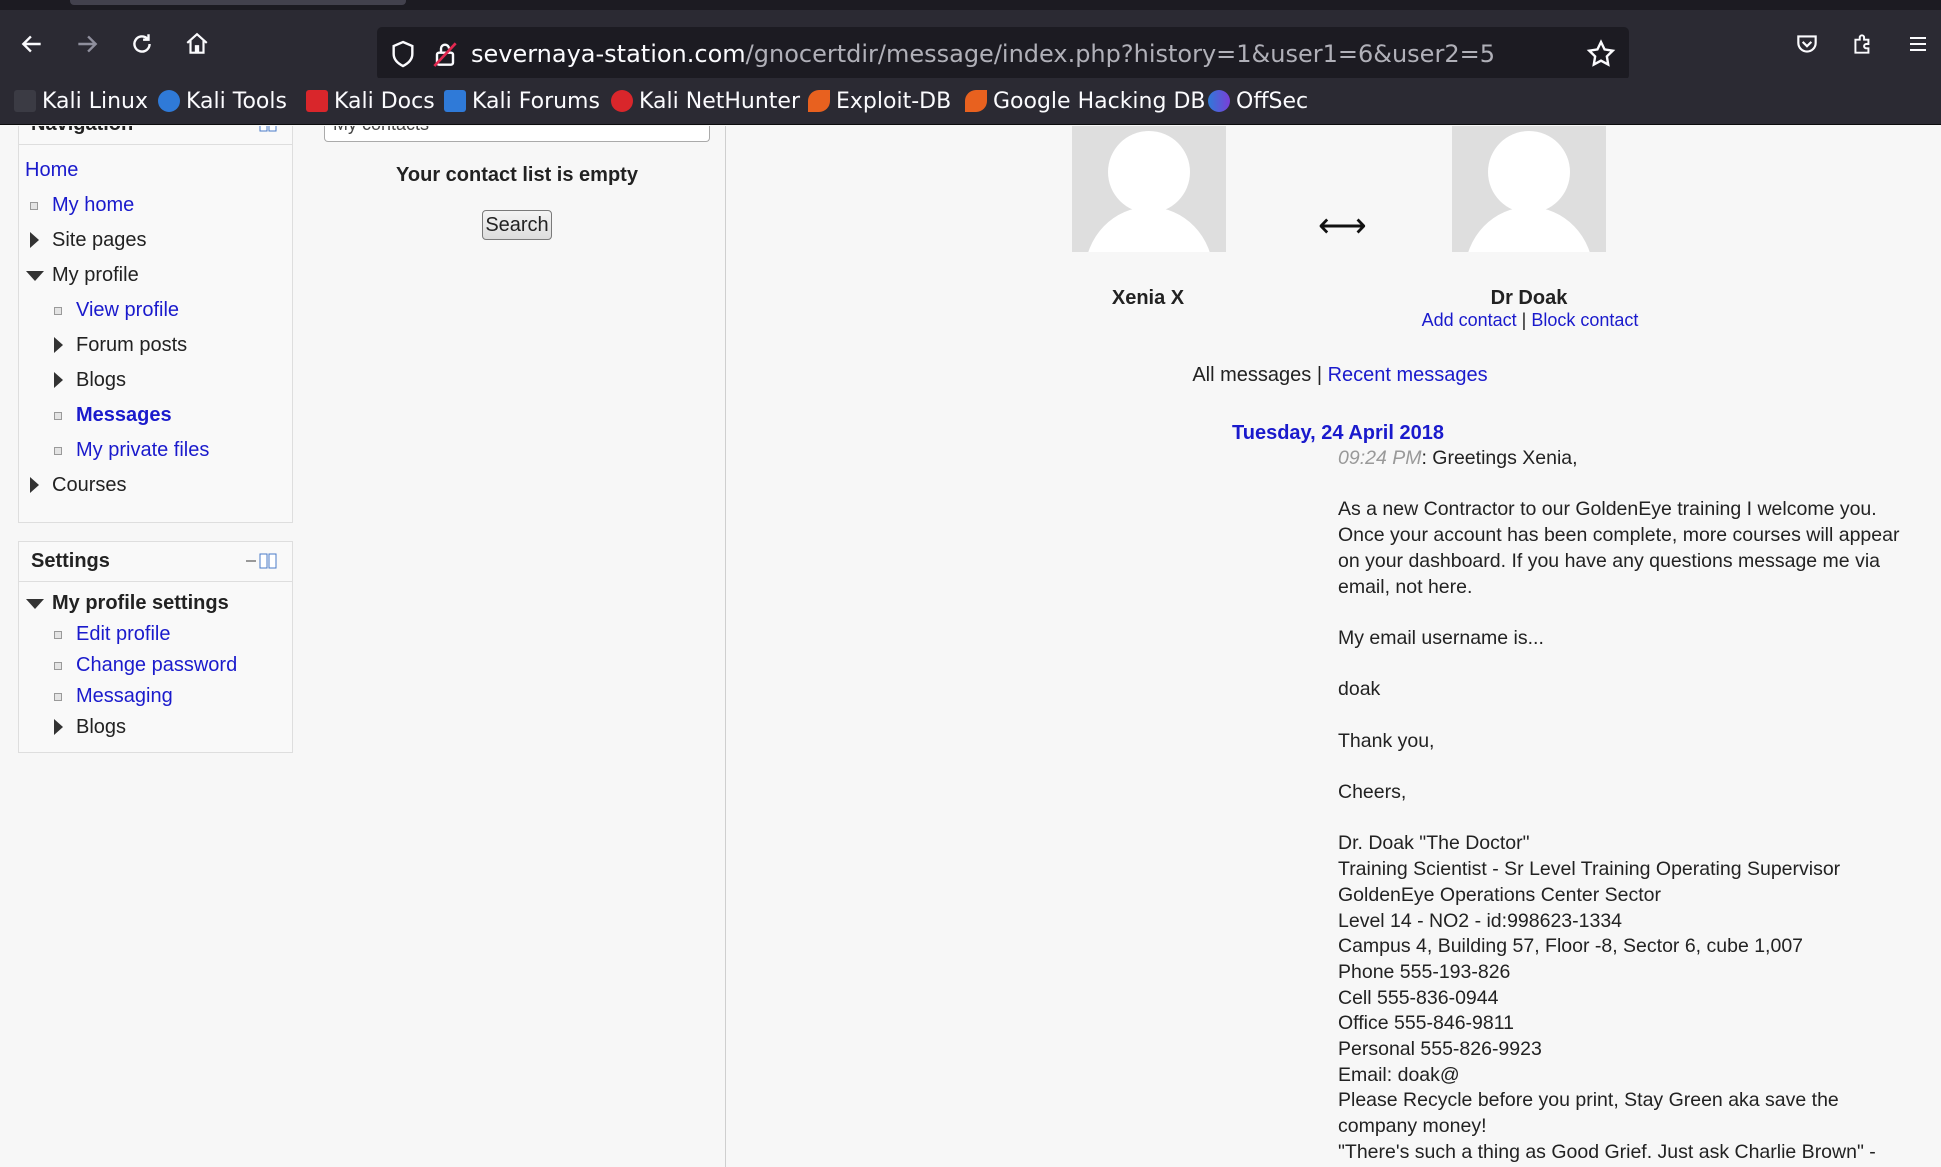 This screenshot has width=1941, height=1167. Describe the element at coordinates (1584, 320) in the screenshot. I see `block-contact-link: Block contact` at that location.